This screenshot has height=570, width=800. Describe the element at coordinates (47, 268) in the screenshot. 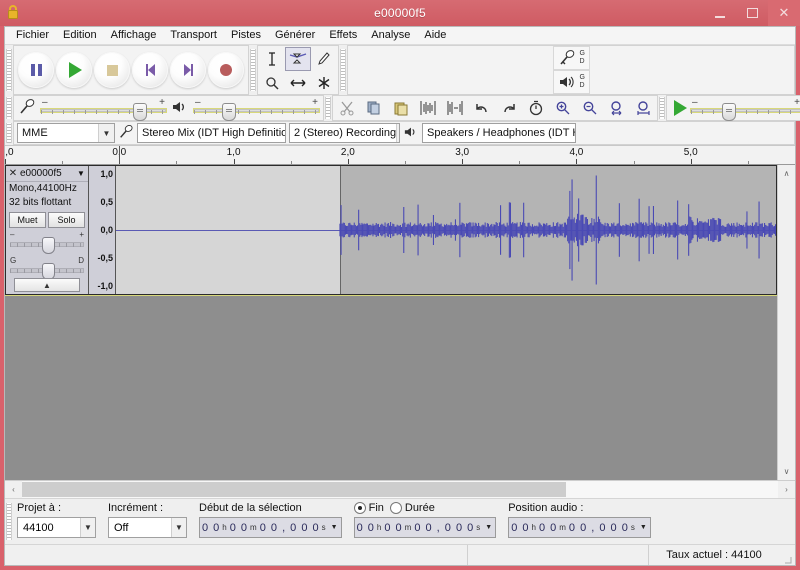

I see `track-pan-slider: G D` at that location.